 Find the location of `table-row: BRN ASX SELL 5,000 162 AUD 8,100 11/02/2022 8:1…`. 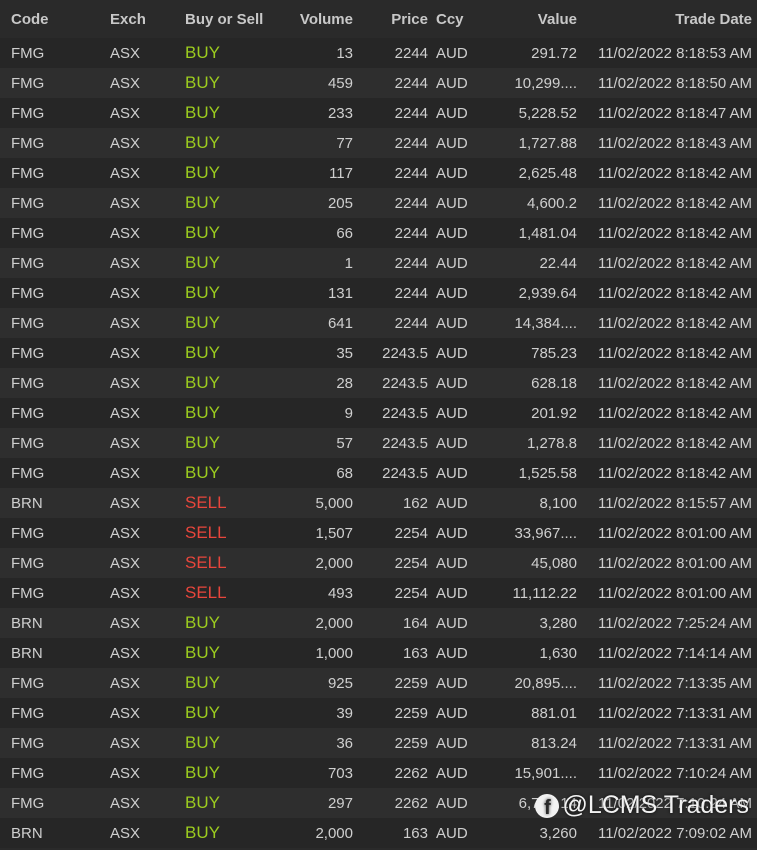

table-row: BRN ASX SELL 5,000 162 AUD 8,100 11/02/2022 8:1… is located at coordinates (378, 503).